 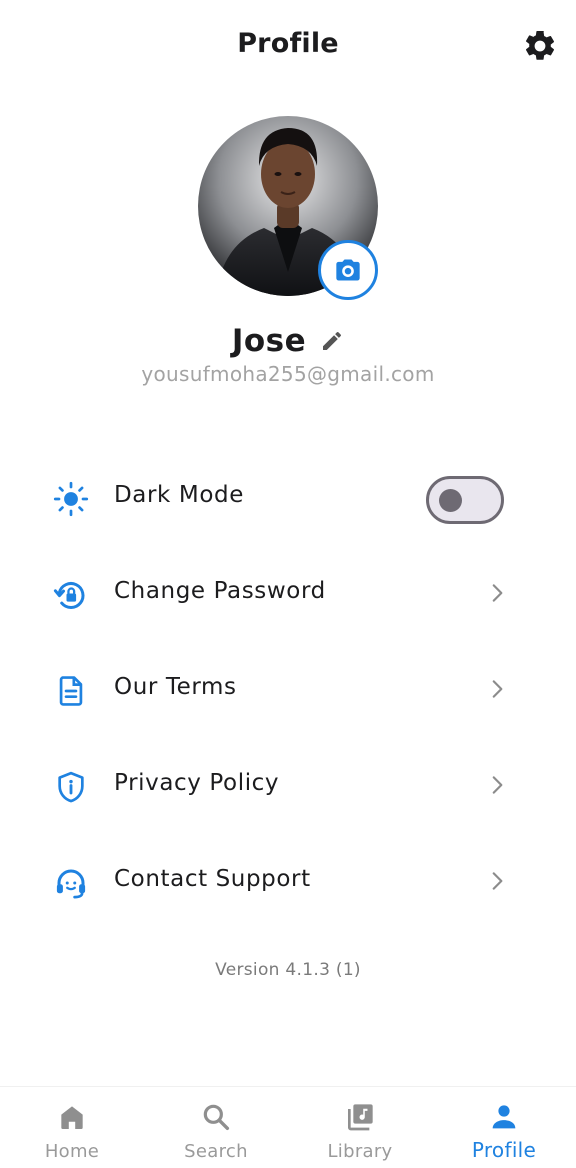 I want to click on menu-item-contact-support: Contact Support, so click(x=288, y=882).